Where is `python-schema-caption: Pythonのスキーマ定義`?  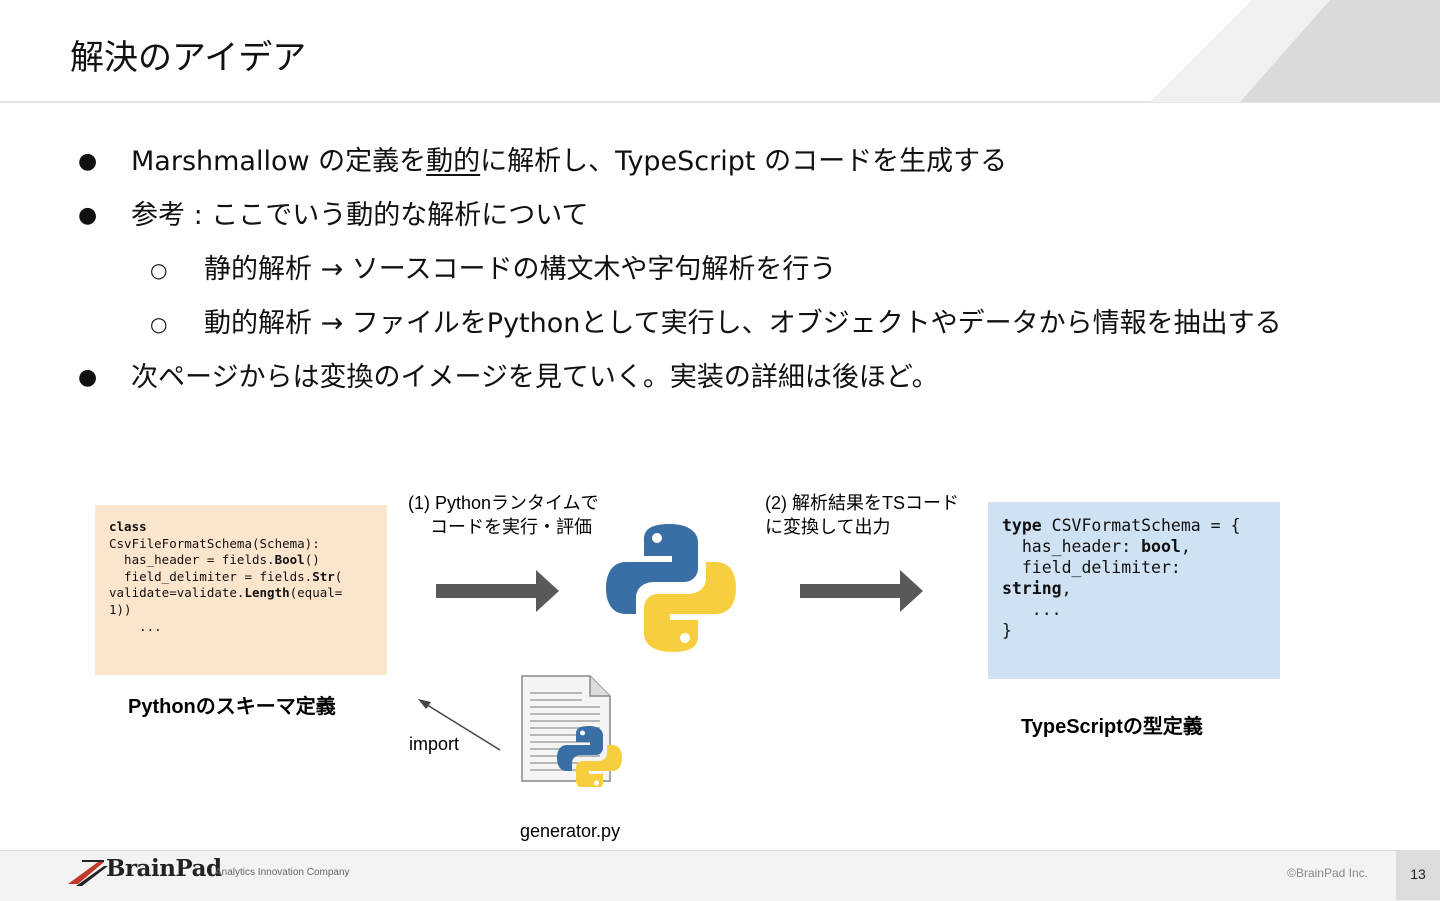 python-schema-caption: Pythonのスキーマ定義 is located at coordinates (232, 707).